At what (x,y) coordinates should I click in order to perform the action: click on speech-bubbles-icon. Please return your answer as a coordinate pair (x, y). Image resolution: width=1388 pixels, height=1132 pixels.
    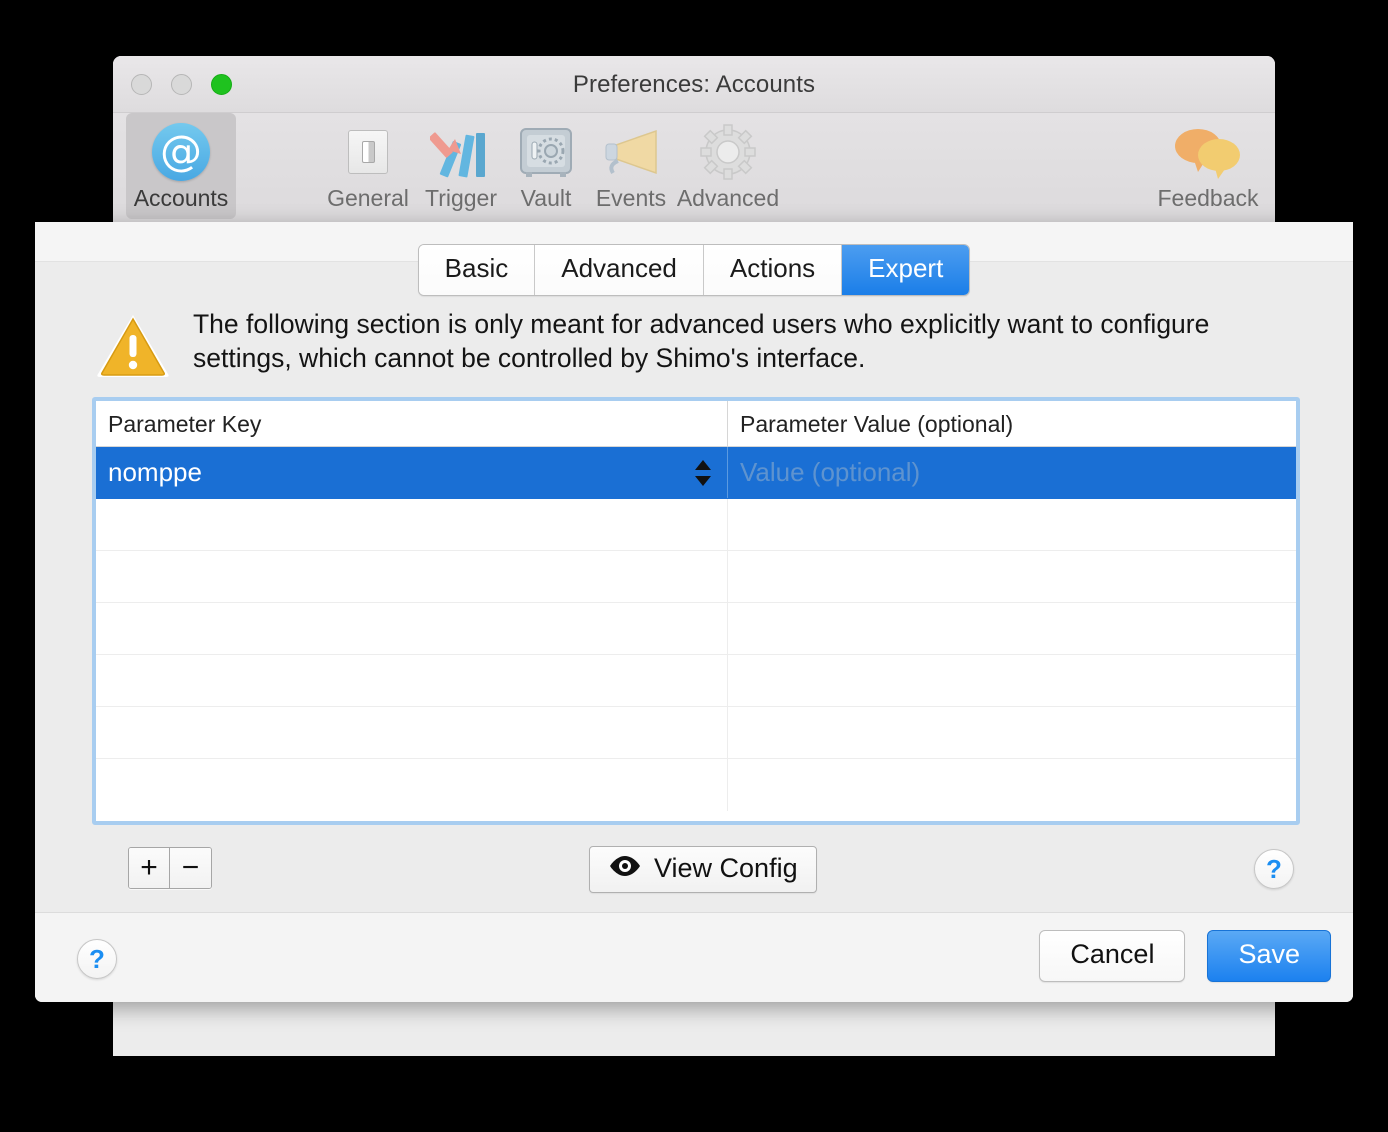
    Looking at the image, I should click on (1208, 152).